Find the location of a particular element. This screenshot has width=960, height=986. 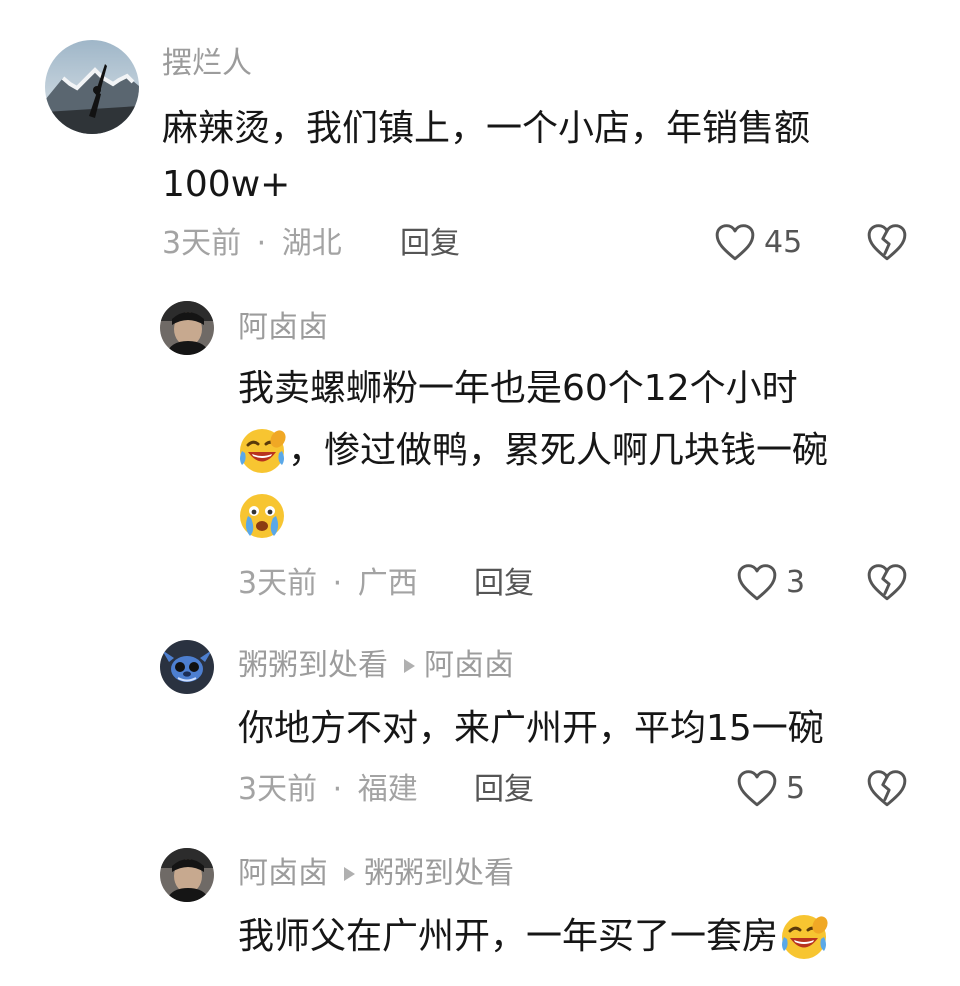

reply-to-author: 粥粥到处看 is located at coordinates (439, 874).